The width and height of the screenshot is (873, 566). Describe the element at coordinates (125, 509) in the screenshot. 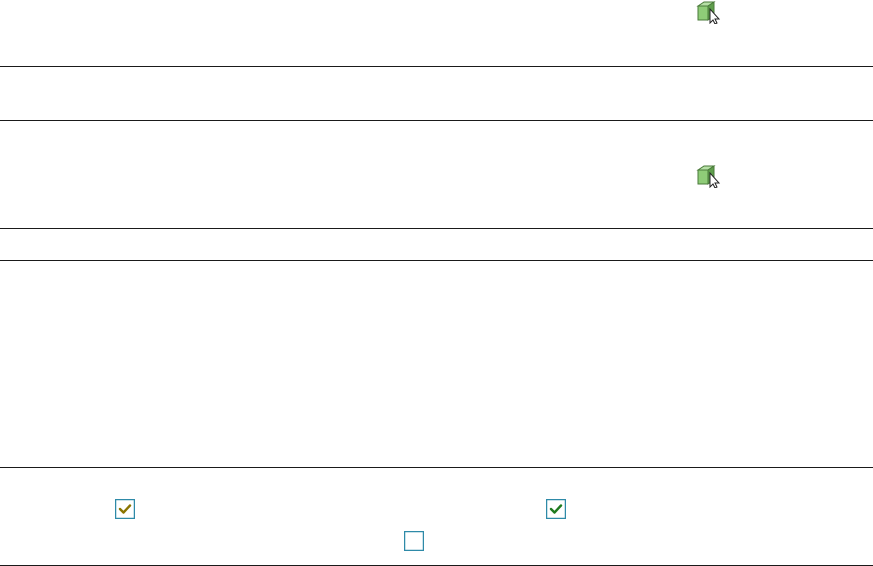

I see `checkbox-checked-olive` at that location.